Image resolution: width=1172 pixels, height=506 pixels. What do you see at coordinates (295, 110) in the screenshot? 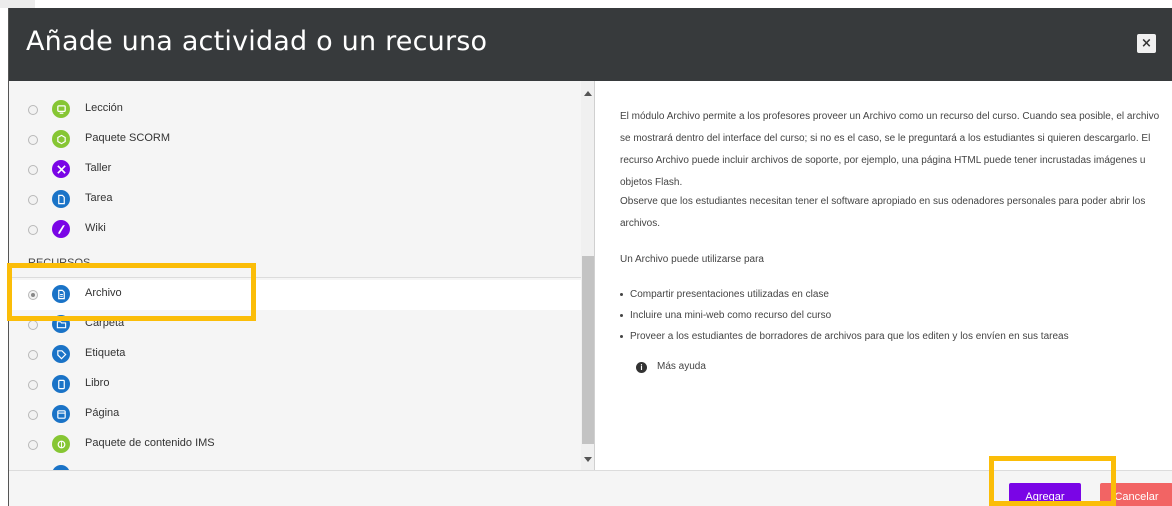
I see `list-item-leccion: Lección` at bounding box center [295, 110].